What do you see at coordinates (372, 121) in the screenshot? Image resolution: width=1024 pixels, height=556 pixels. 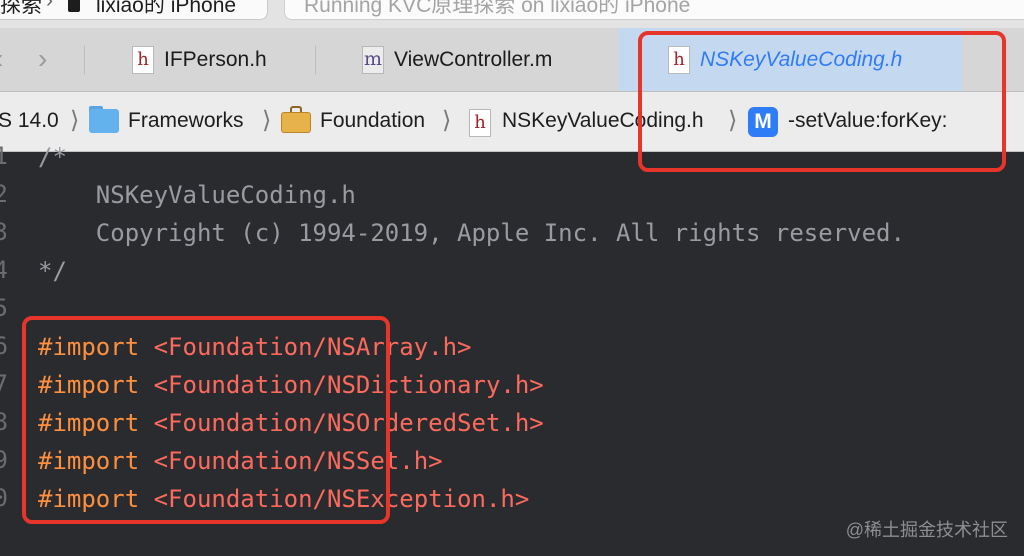 I see `jump-foundation: Foundation` at bounding box center [372, 121].